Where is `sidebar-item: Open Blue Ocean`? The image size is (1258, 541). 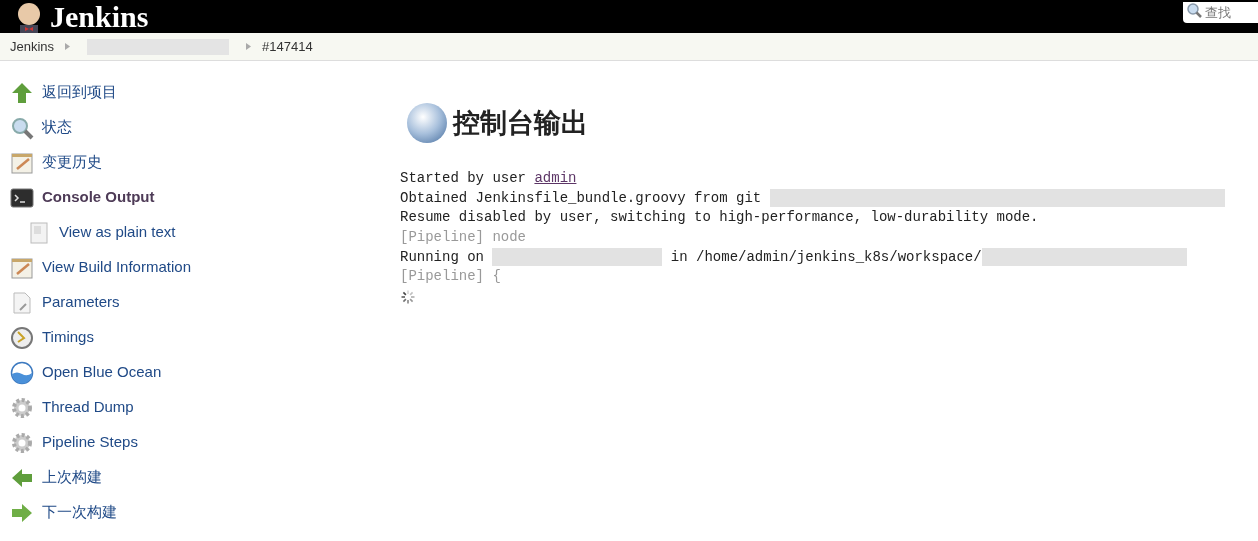
sidebar-item: Open Blue Ocean is located at coordinates (195, 372).